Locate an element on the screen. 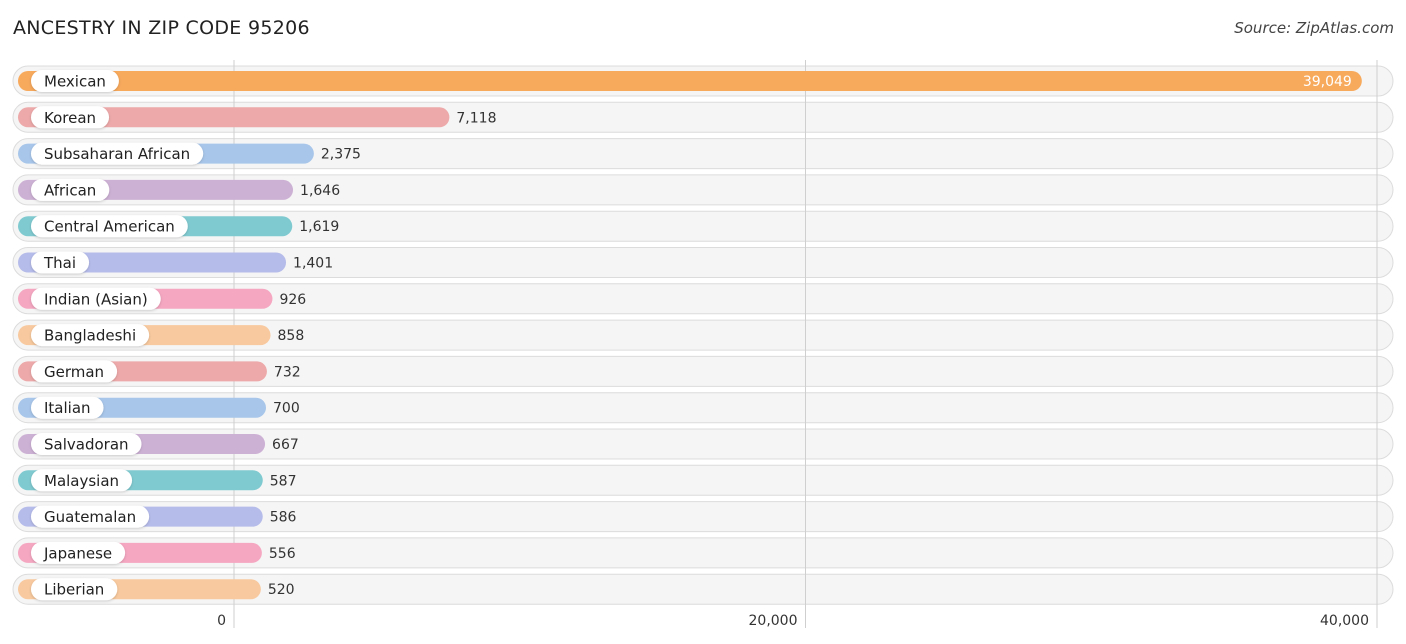 This screenshot has width=1406, height=644. value-label: 1,646 is located at coordinates (320, 191).